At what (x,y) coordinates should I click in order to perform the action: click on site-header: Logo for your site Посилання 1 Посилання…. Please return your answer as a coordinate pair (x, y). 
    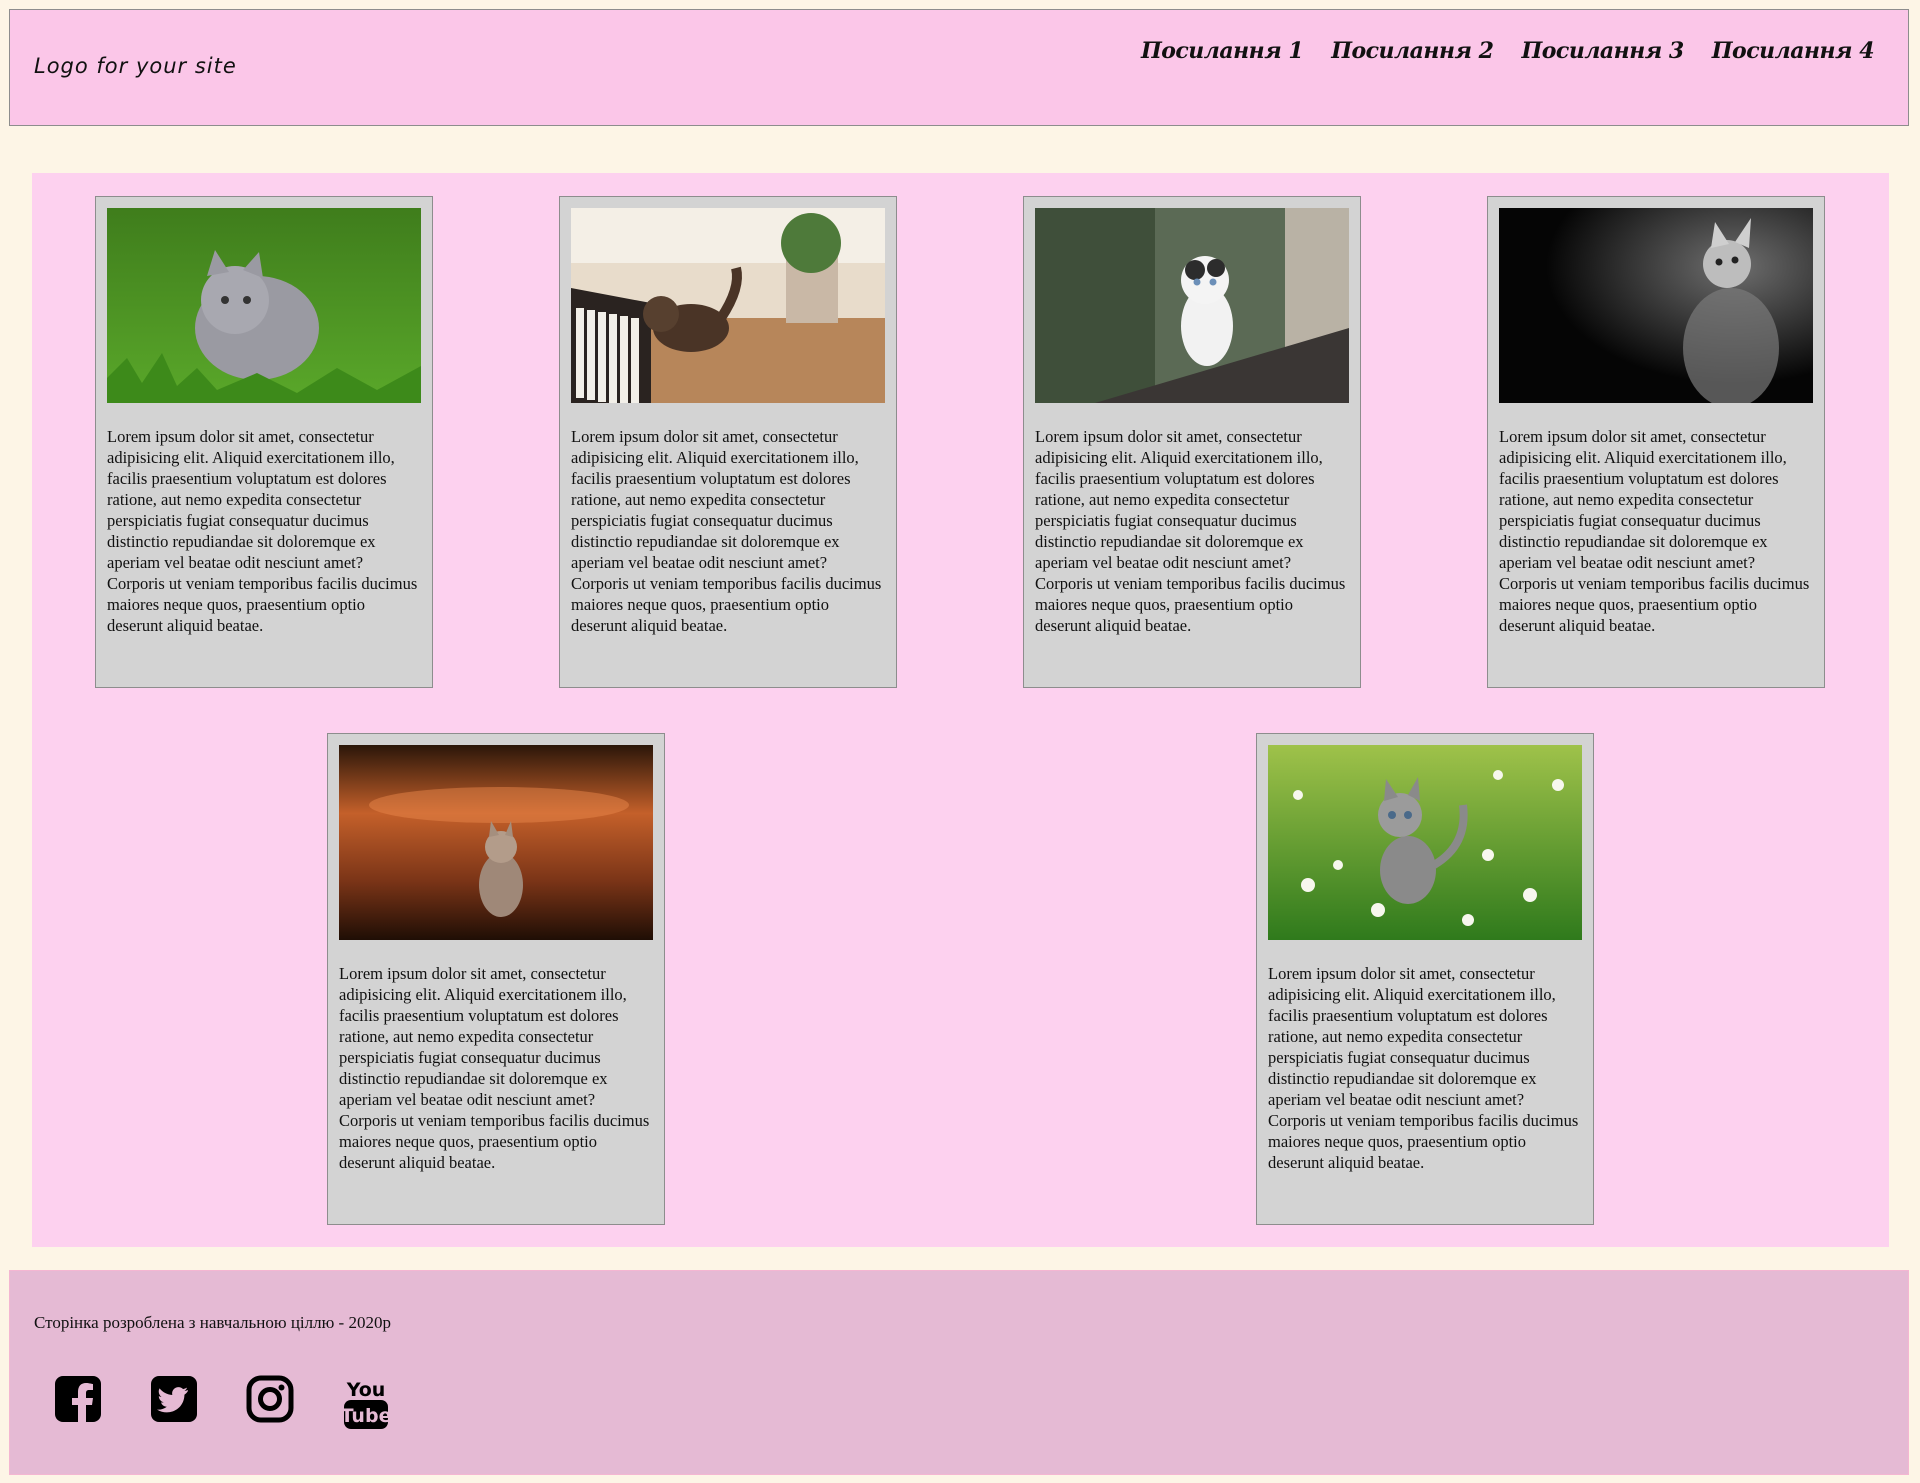
    Looking at the image, I should click on (959, 67).